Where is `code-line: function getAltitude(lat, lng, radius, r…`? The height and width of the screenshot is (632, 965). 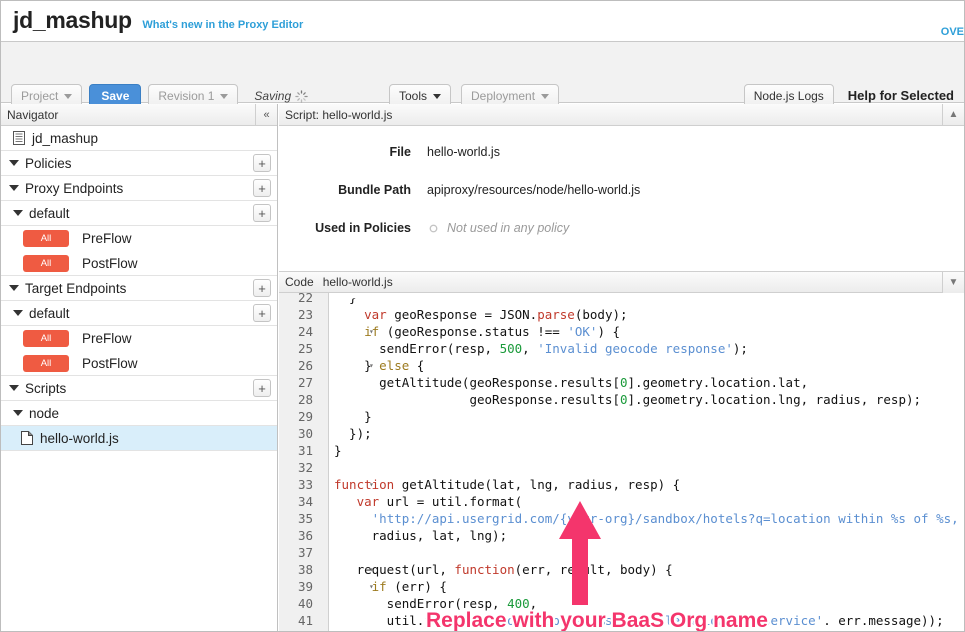
code-line: function getAltitude(lat, lng, radius, r… is located at coordinates (507, 484).